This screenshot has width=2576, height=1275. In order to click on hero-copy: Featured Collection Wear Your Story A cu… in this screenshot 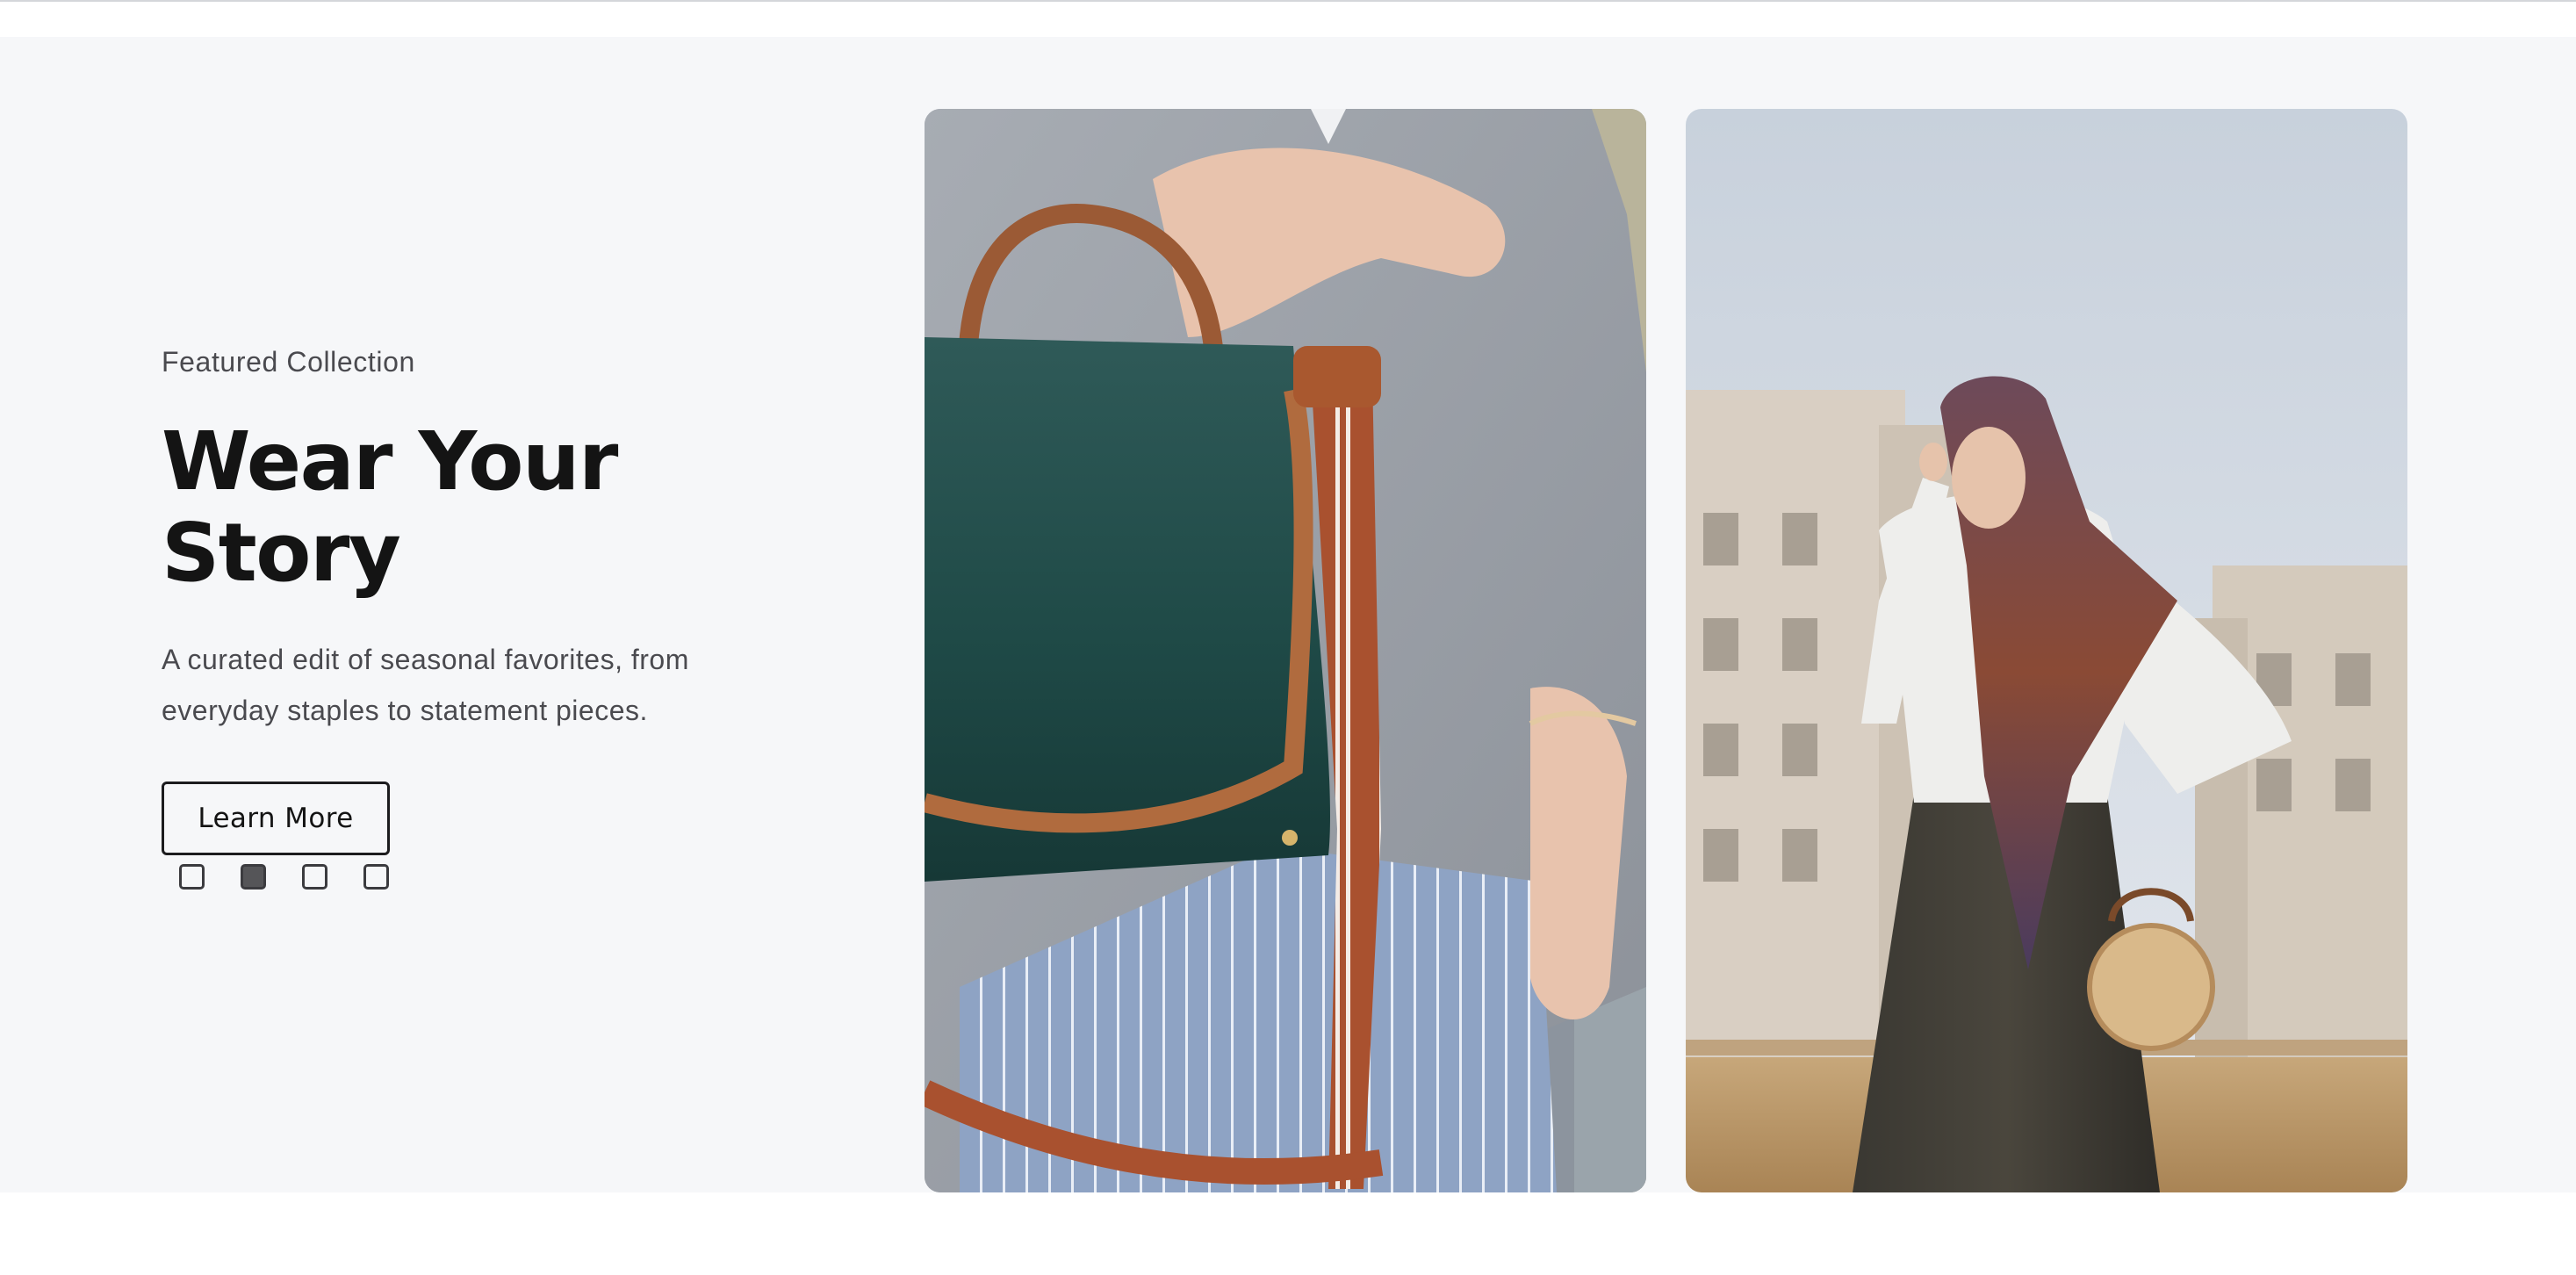, I will do `click(495, 599)`.